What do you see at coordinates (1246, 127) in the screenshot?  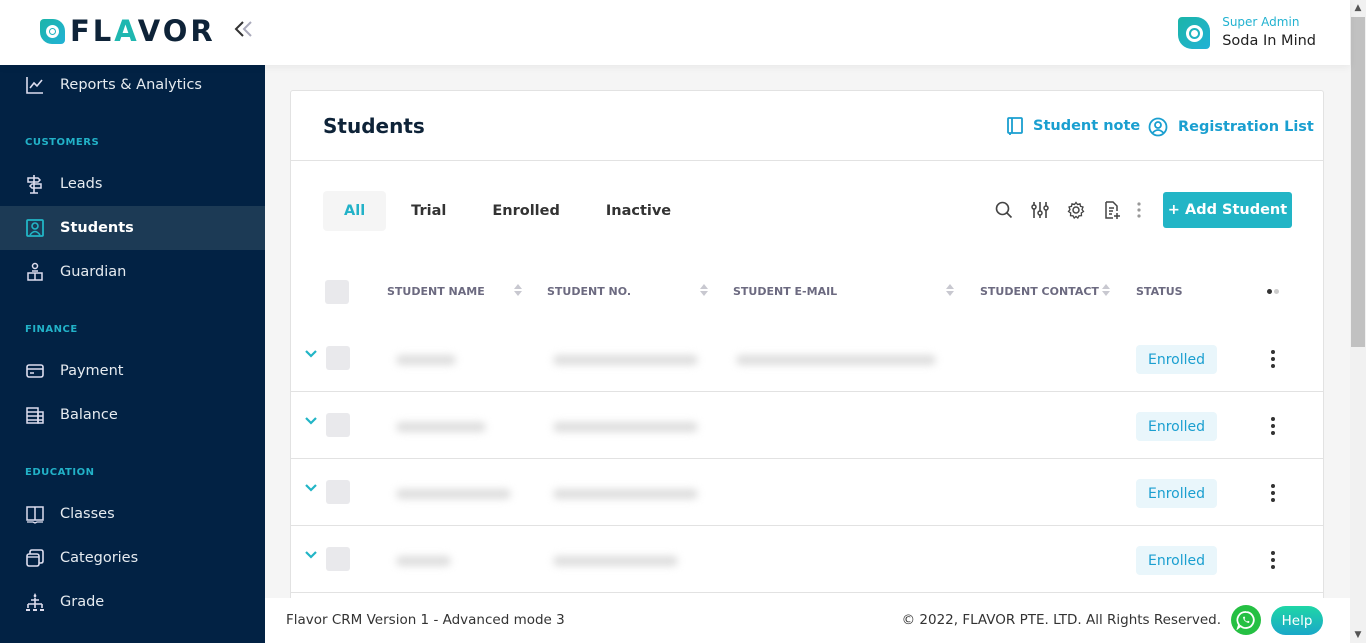 I see `registration-list-label: Registration List` at bounding box center [1246, 127].